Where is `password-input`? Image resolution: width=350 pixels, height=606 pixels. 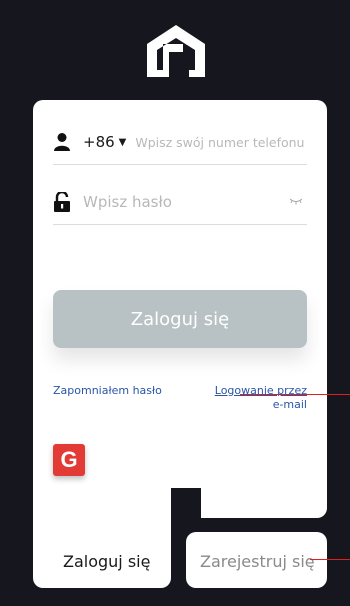
password-input is located at coordinates (178, 202).